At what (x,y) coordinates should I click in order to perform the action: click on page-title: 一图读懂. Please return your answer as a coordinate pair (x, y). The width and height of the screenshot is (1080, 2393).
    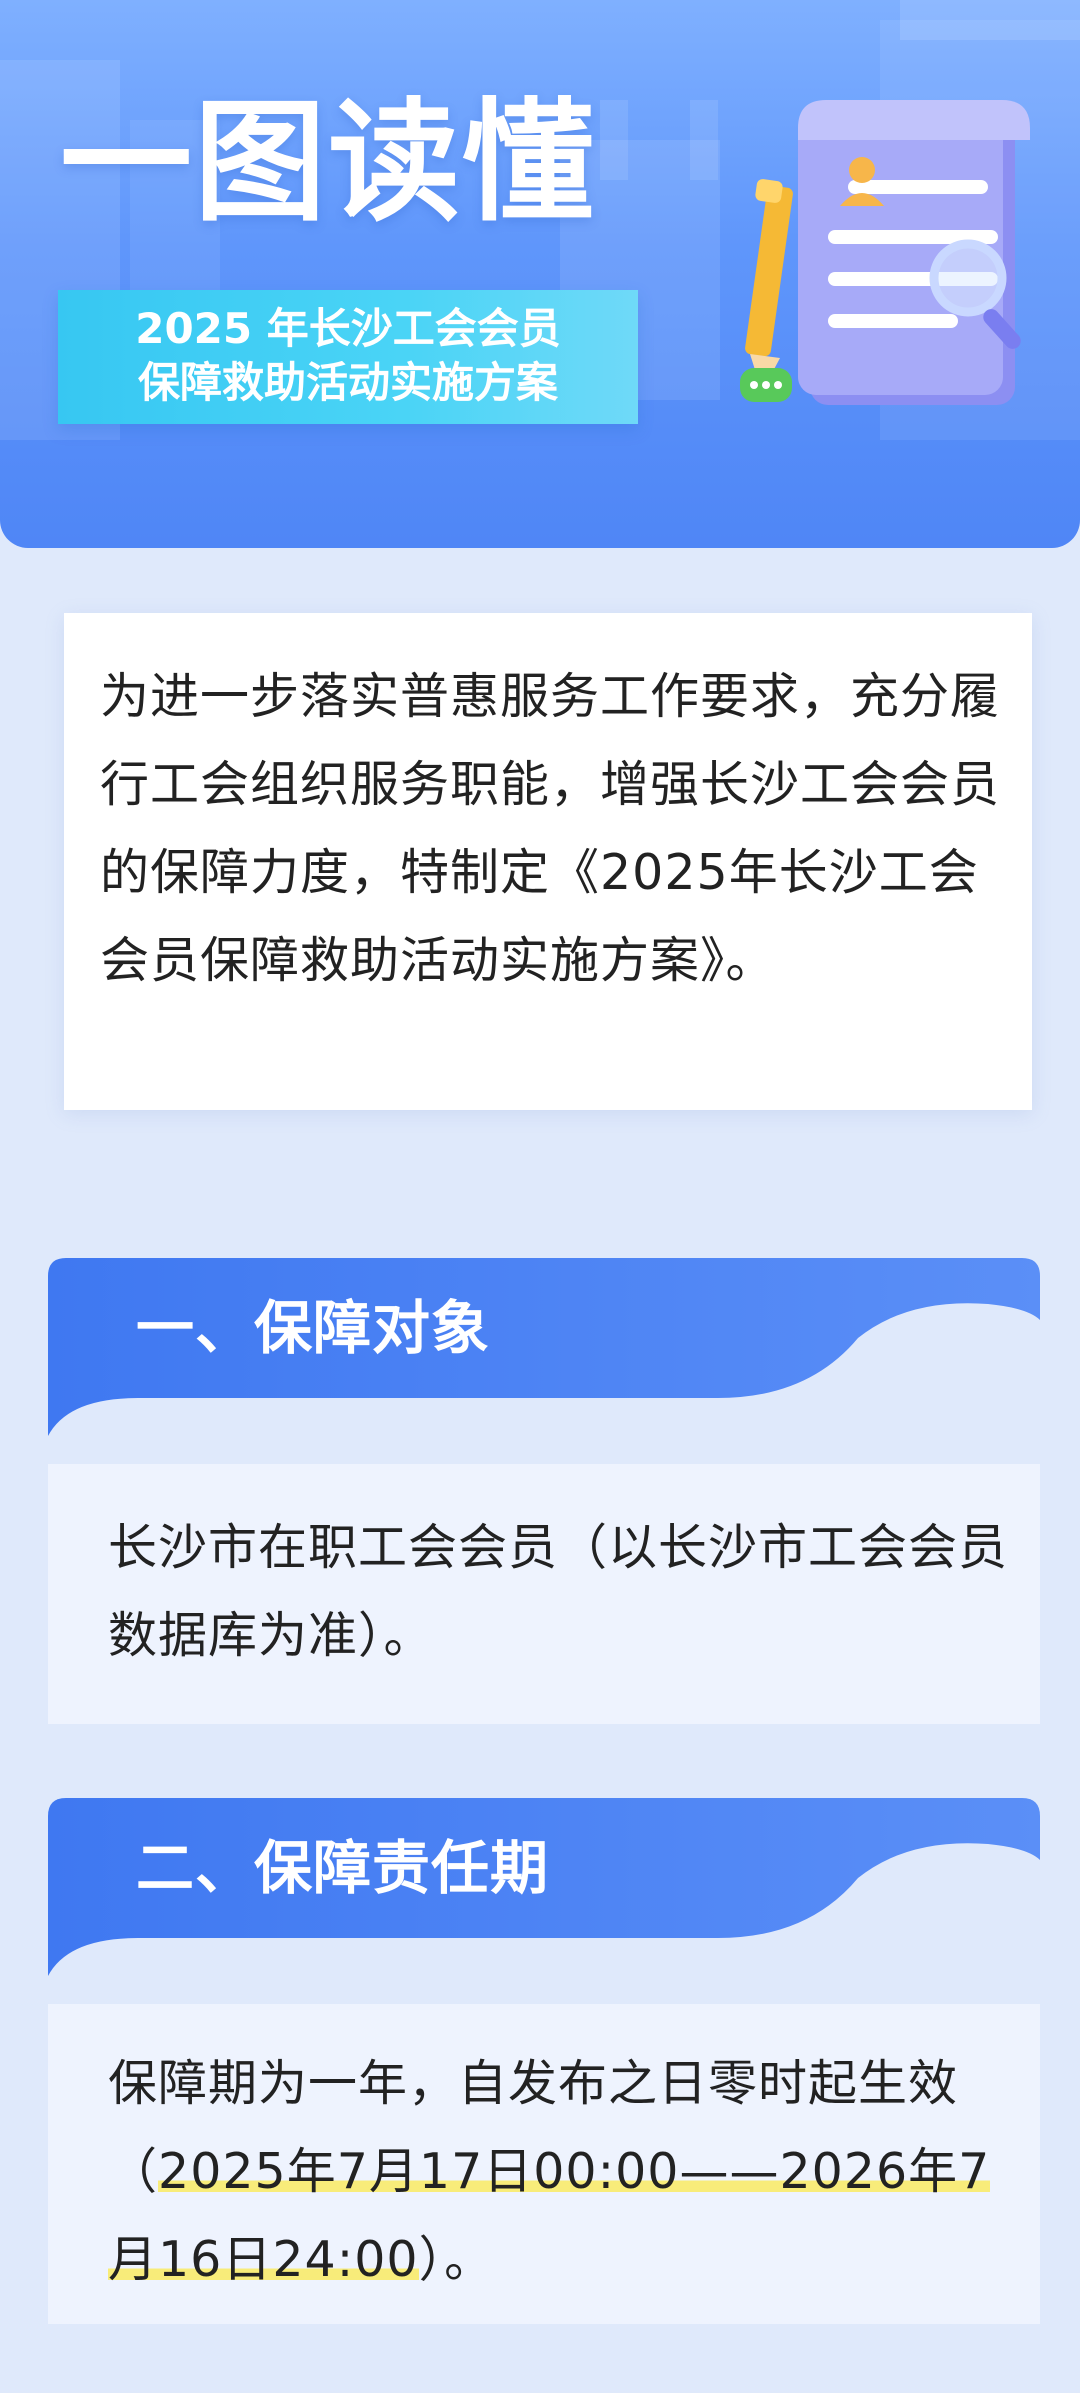
    Looking at the image, I should click on (328, 163).